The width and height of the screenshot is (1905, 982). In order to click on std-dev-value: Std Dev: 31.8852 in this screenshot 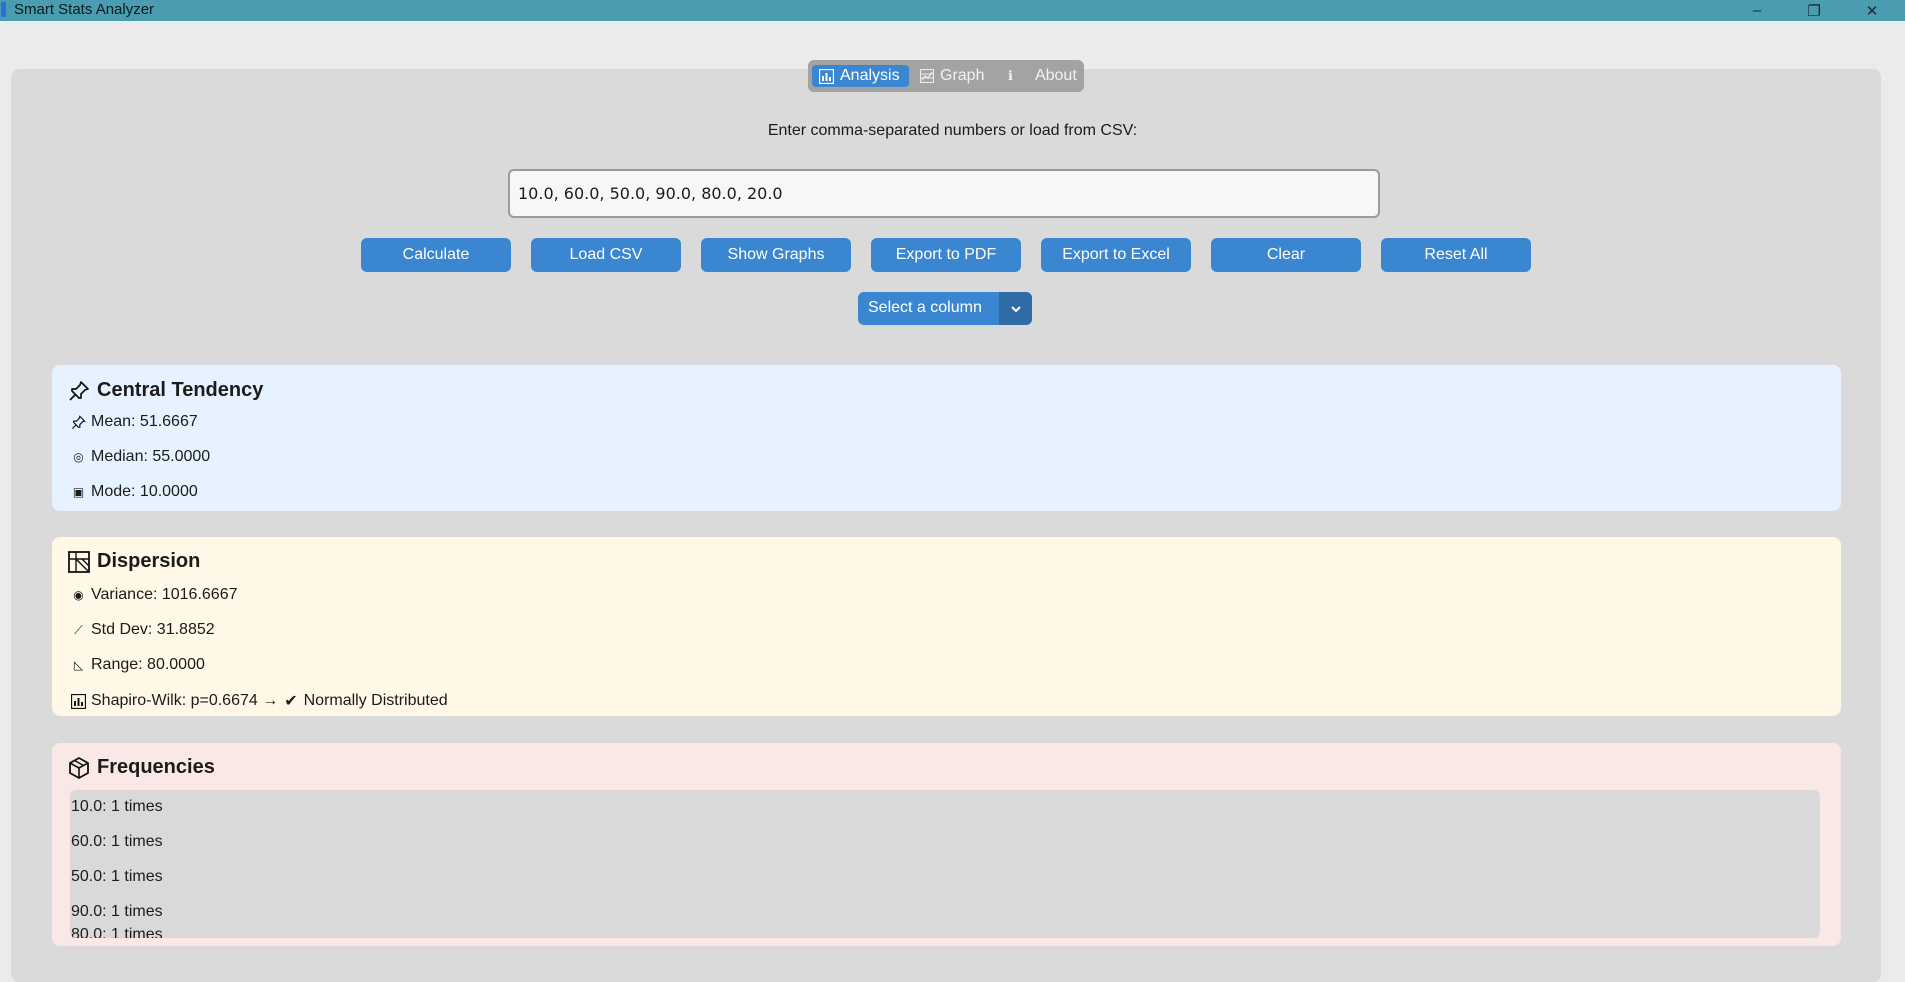, I will do `click(153, 629)`.